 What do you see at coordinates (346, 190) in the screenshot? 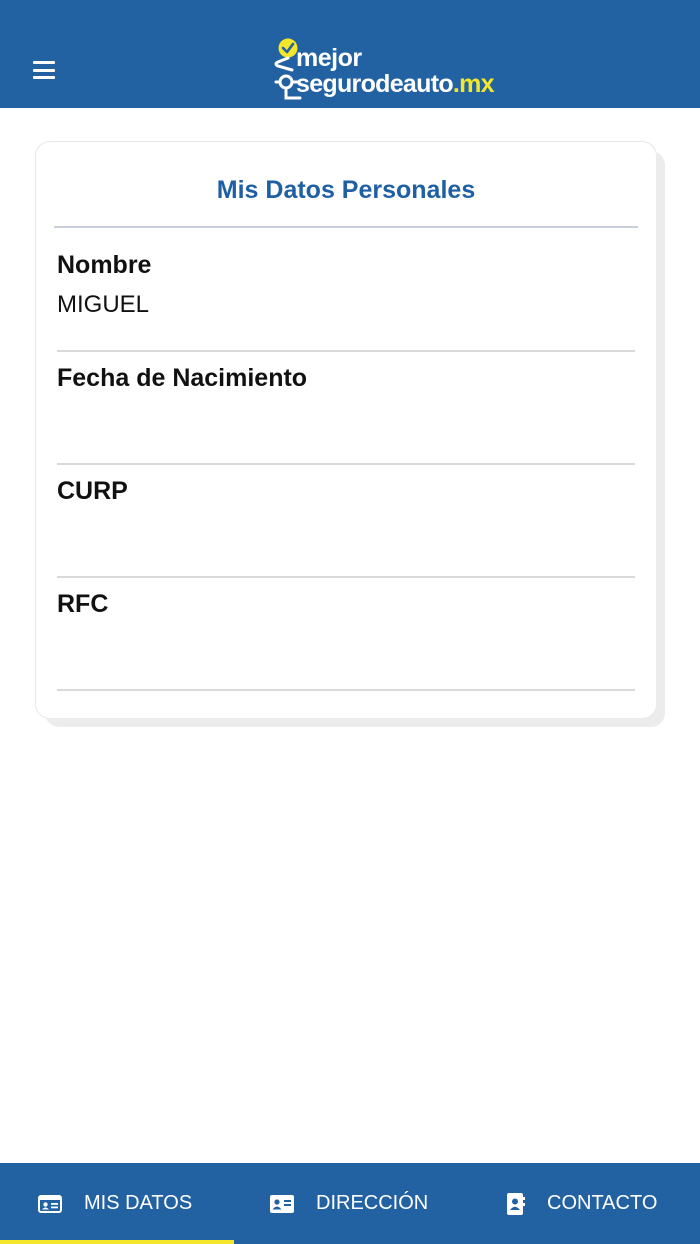
I see `card-title: Mis Datos Personales` at bounding box center [346, 190].